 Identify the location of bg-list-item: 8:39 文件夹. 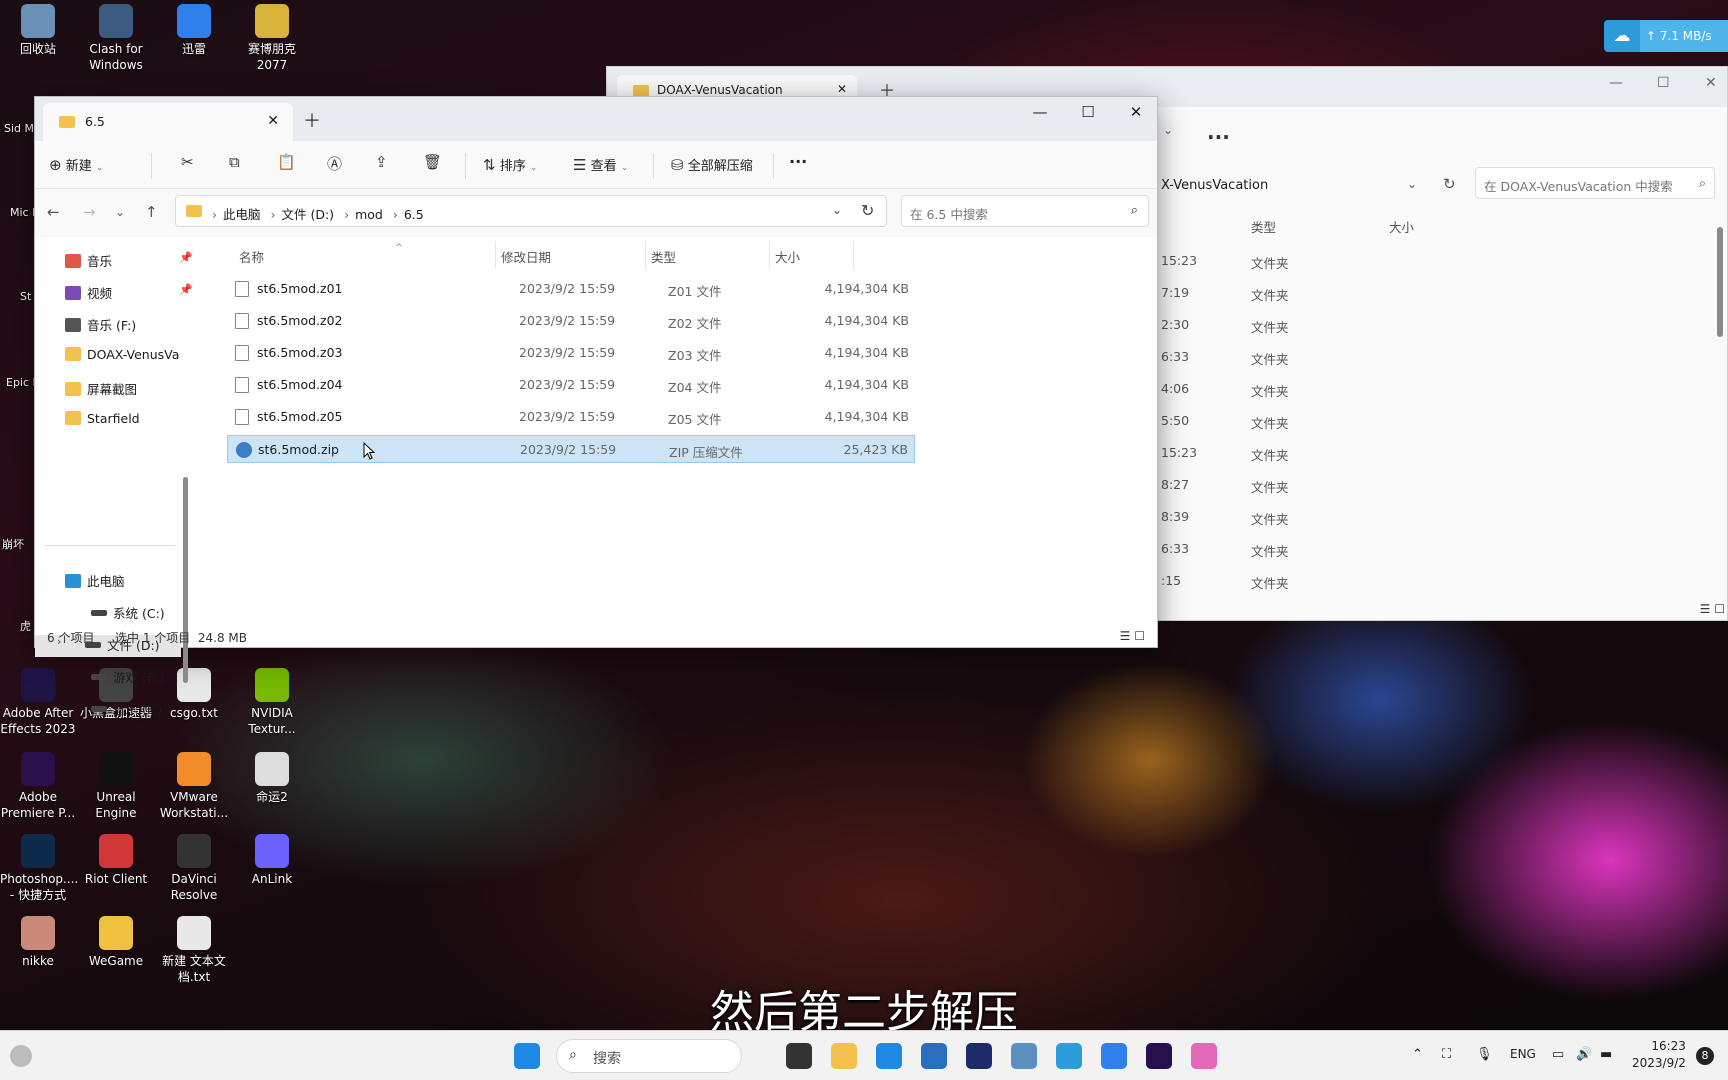
(1311, 519).